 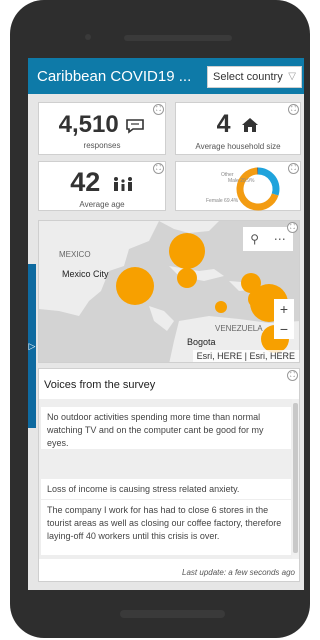 I want to click on responses-label: responses, so click(x=102, y=145).